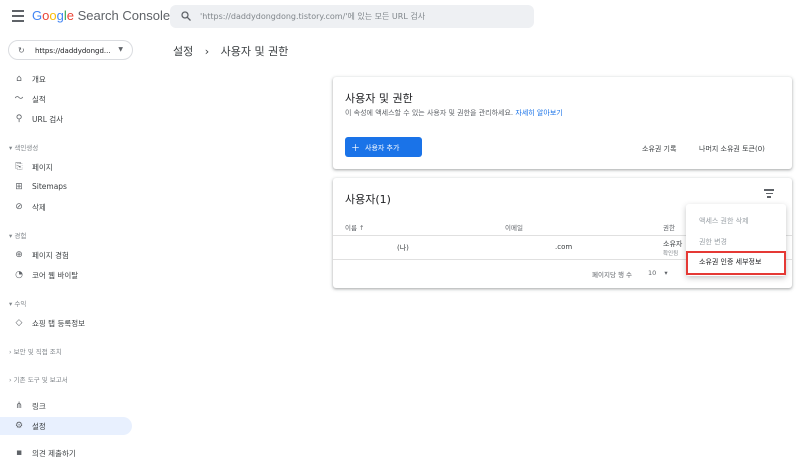  What do you see at coordinates (39, 99) in the screenshot?
I see `sidebar-item-label: 실적` at bounding box center [39, 99].